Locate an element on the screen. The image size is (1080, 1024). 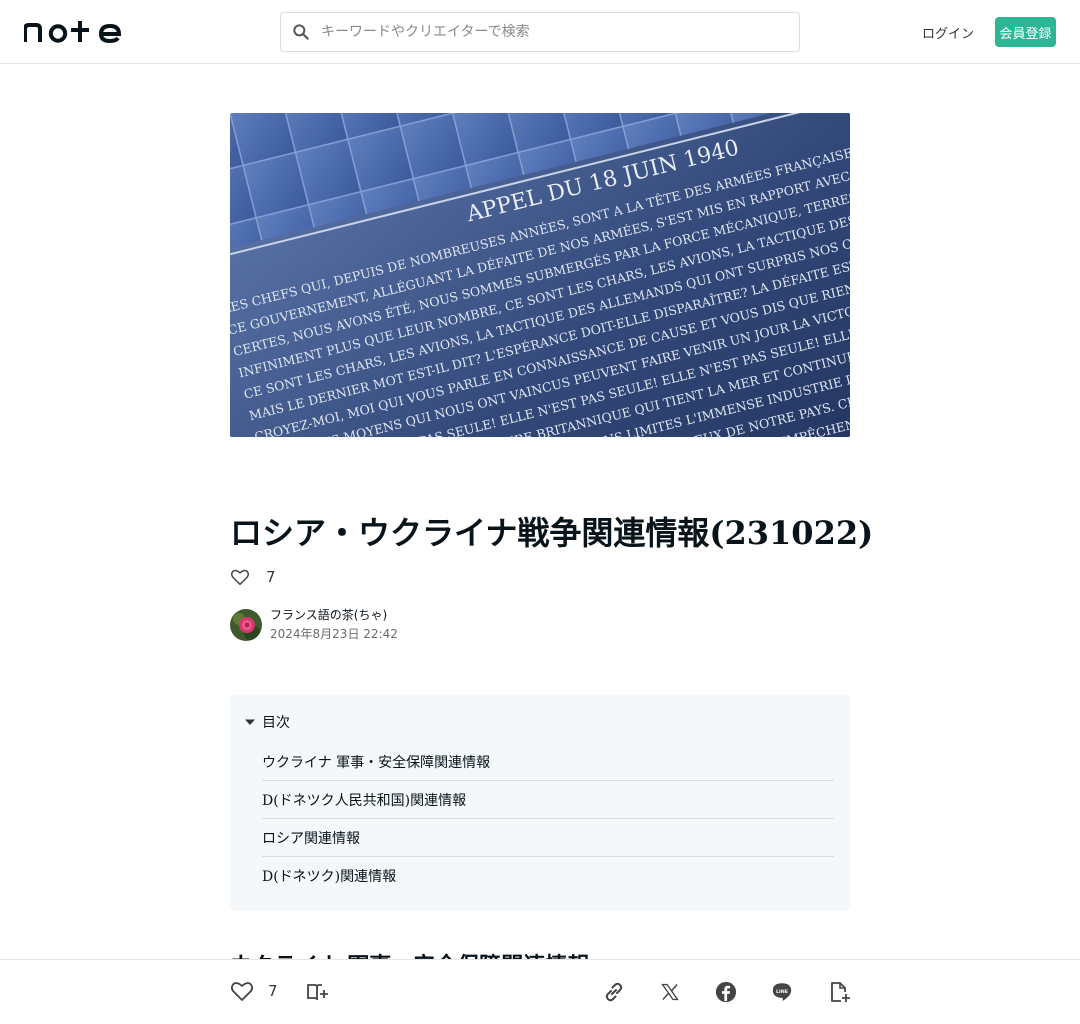
avatar is located at coordinates (246, 625).